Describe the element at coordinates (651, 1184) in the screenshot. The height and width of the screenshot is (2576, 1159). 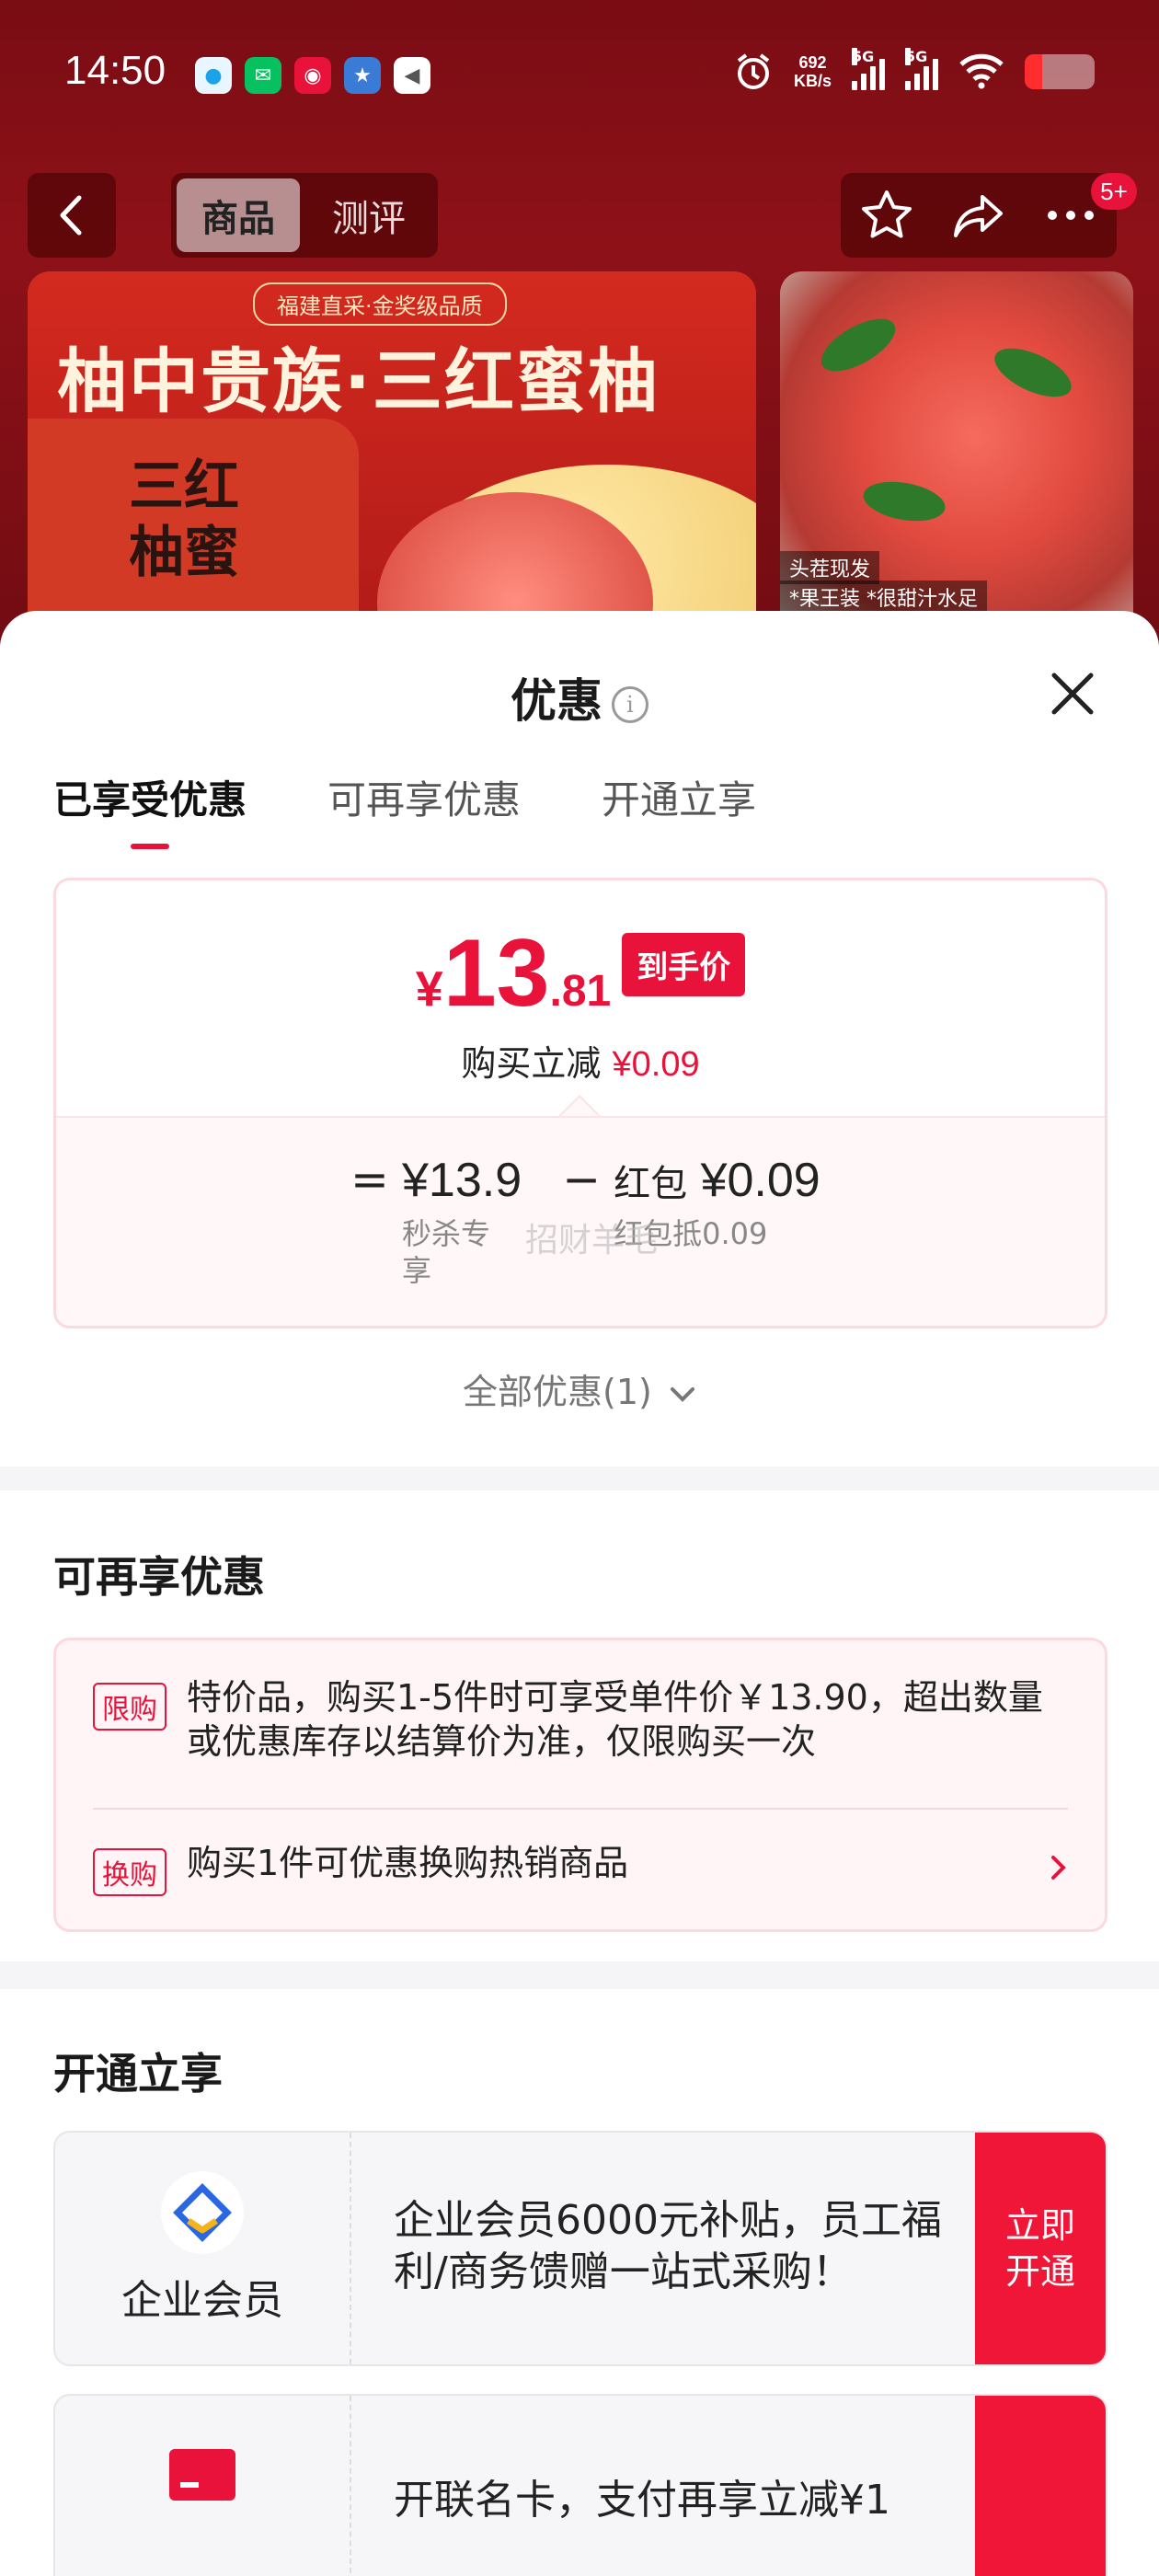
I see `redpack-label: 红包` at that location.